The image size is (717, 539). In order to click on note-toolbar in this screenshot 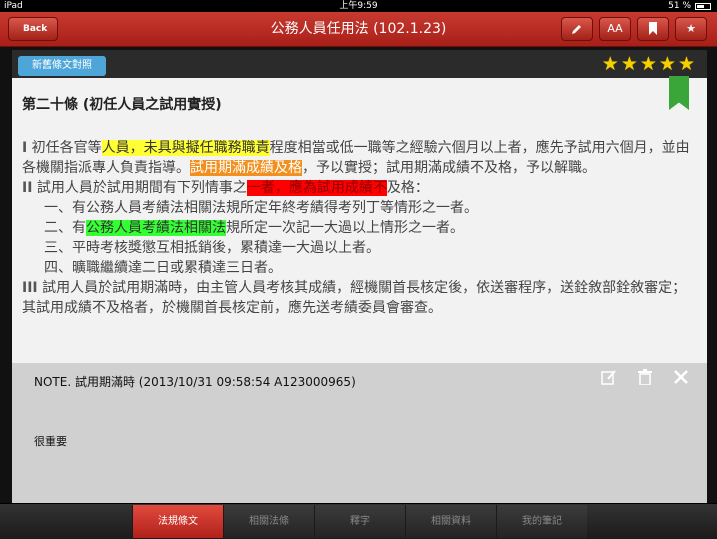, I will do `click(645, 379)`.